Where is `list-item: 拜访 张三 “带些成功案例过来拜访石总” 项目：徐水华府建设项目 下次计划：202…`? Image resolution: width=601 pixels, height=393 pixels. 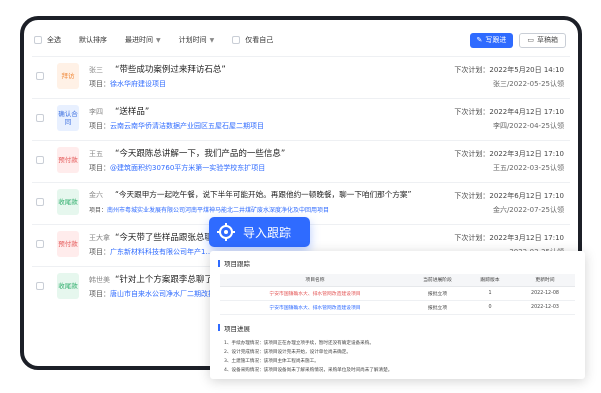
list-item: 拜访 张三 “带些成功案例过来拜访石总” 项目：徐水华府建设项目 下次计划：202… is located at coordinates (301, 77).